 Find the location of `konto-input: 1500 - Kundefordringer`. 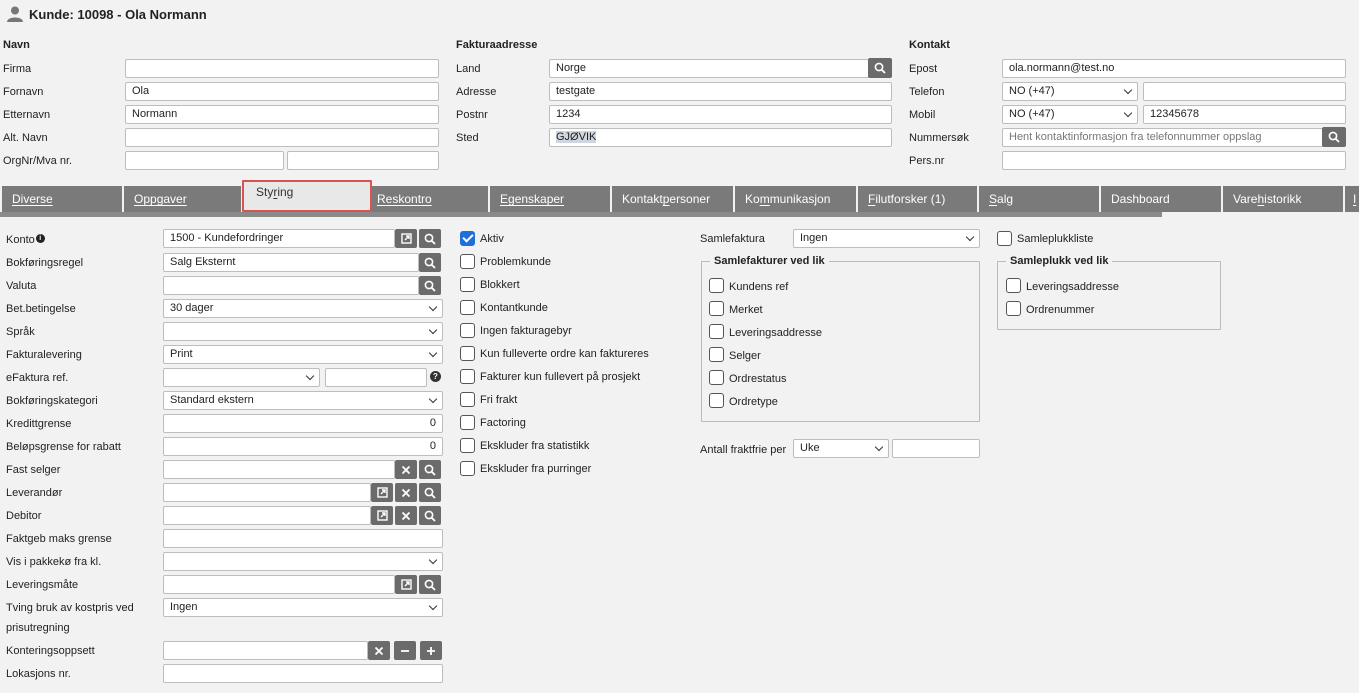

konto-input: 1500 - Kundefordringer is located at coordinates (279, 238).